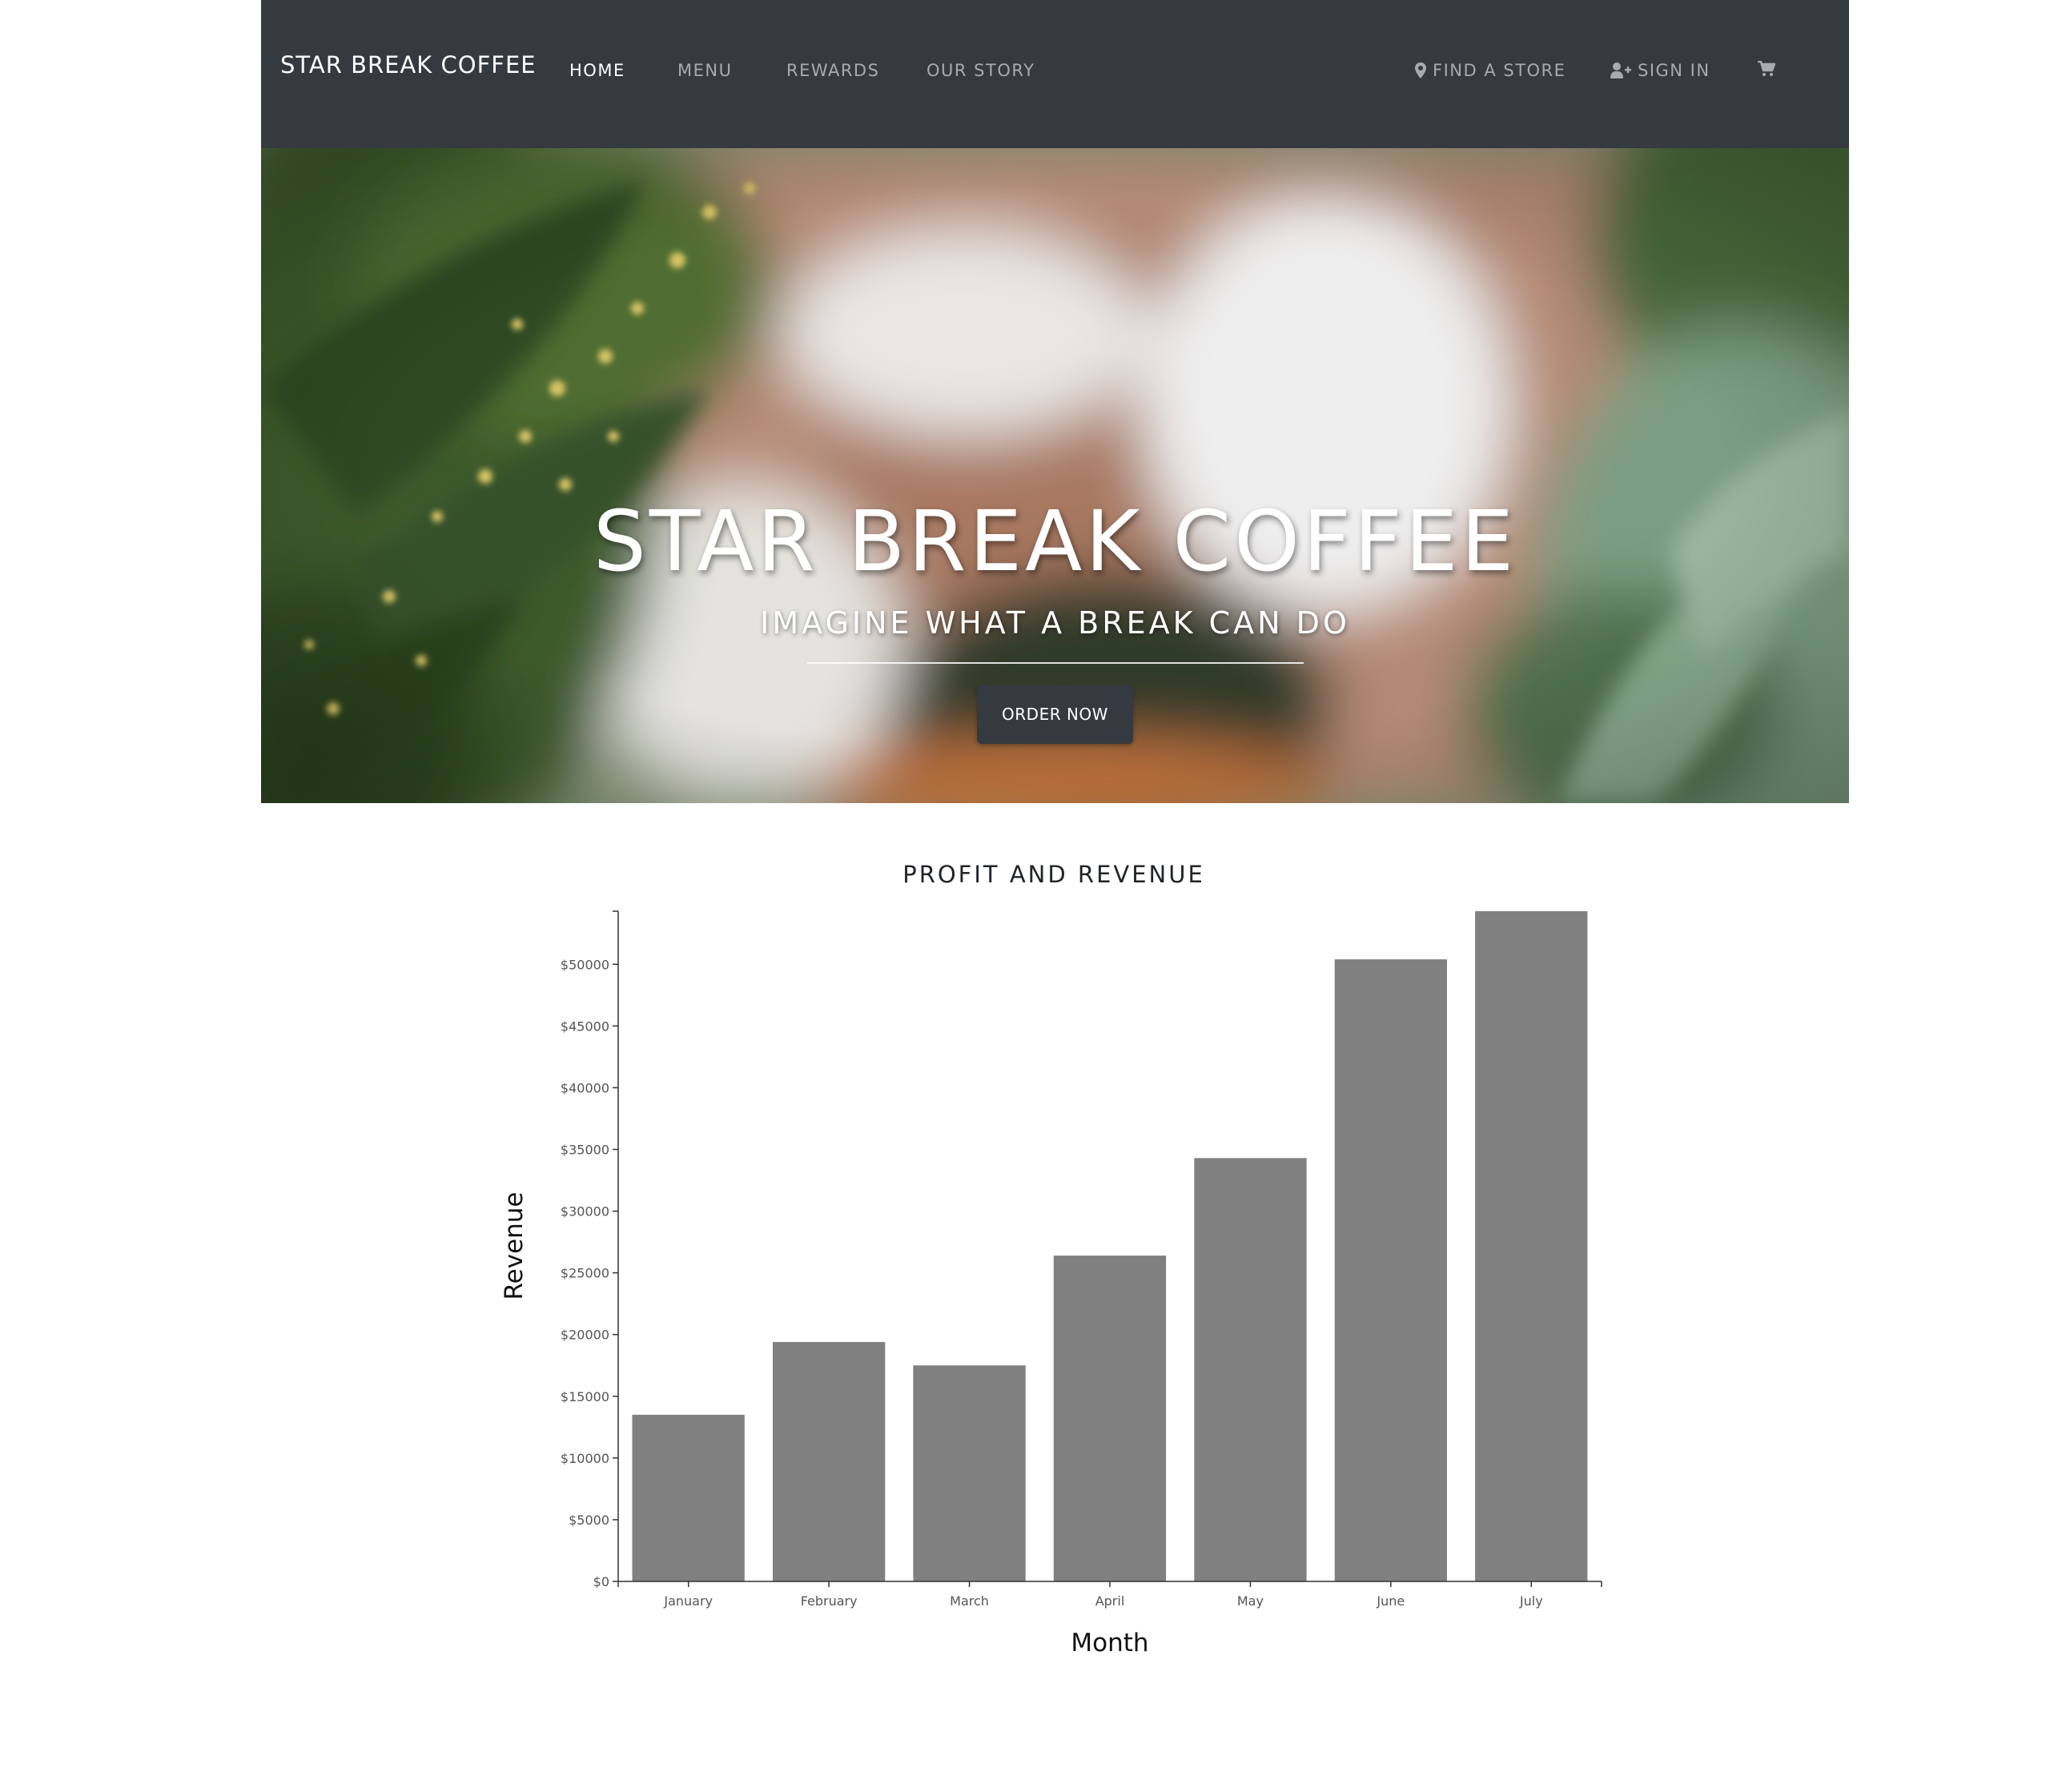 This screenshot has height=1792, width=2050. What do you see at coordinates (1620, 70) in the screenshot?
I see `user-plus-icon` at bounding box center [1620, 70].